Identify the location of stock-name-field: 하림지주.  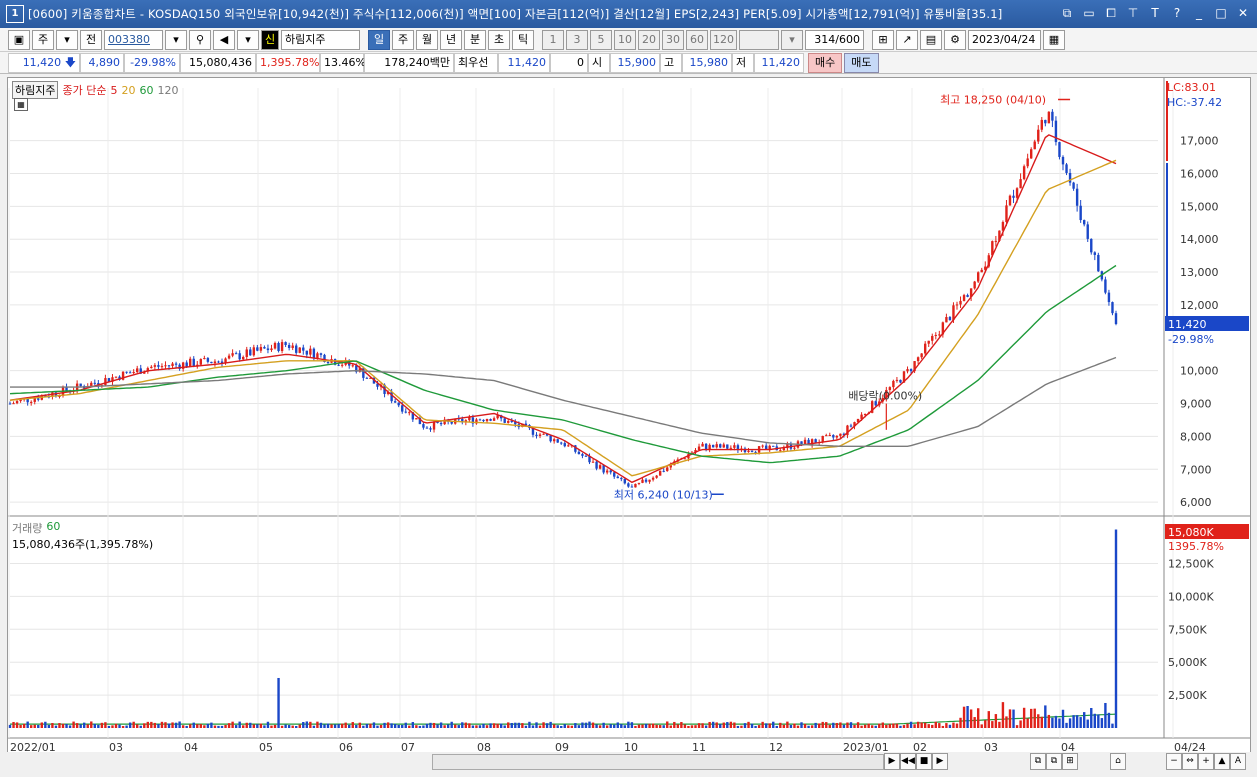
(320, 39).